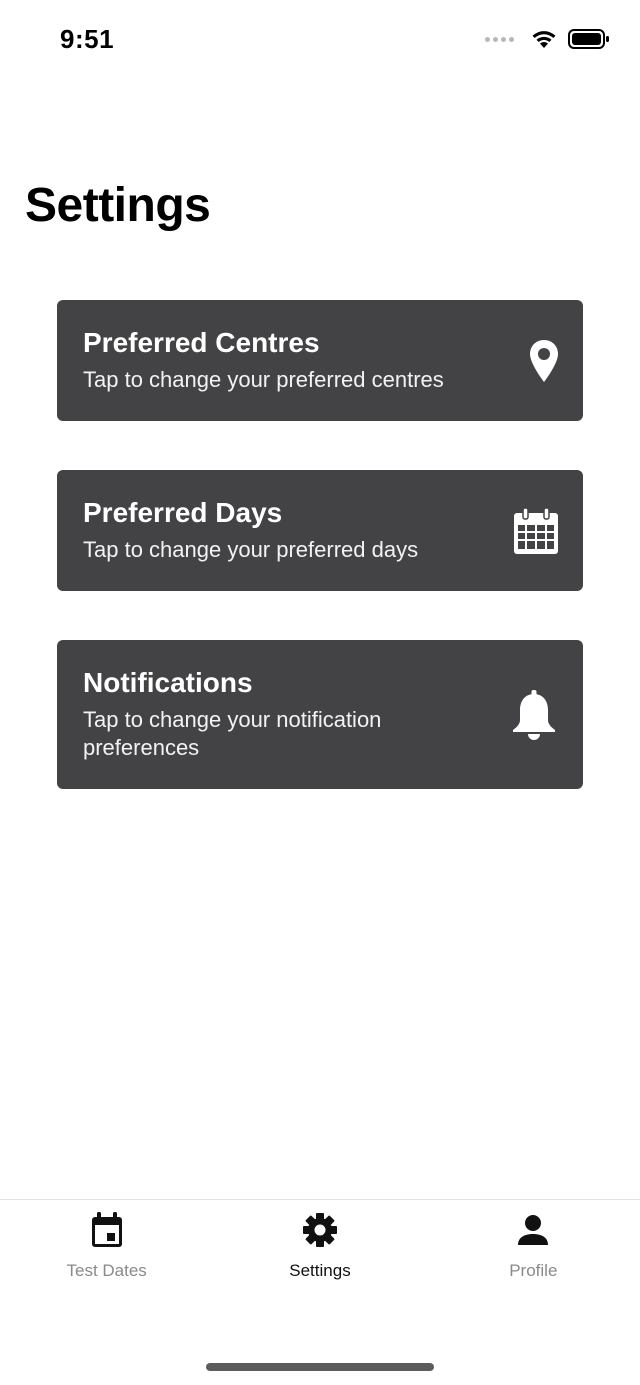 The image size is (640, 1385). What do you see at coordinates (536, 530) in the screenshot?
I see `calendar-icon` at bounding box center [536, 530].